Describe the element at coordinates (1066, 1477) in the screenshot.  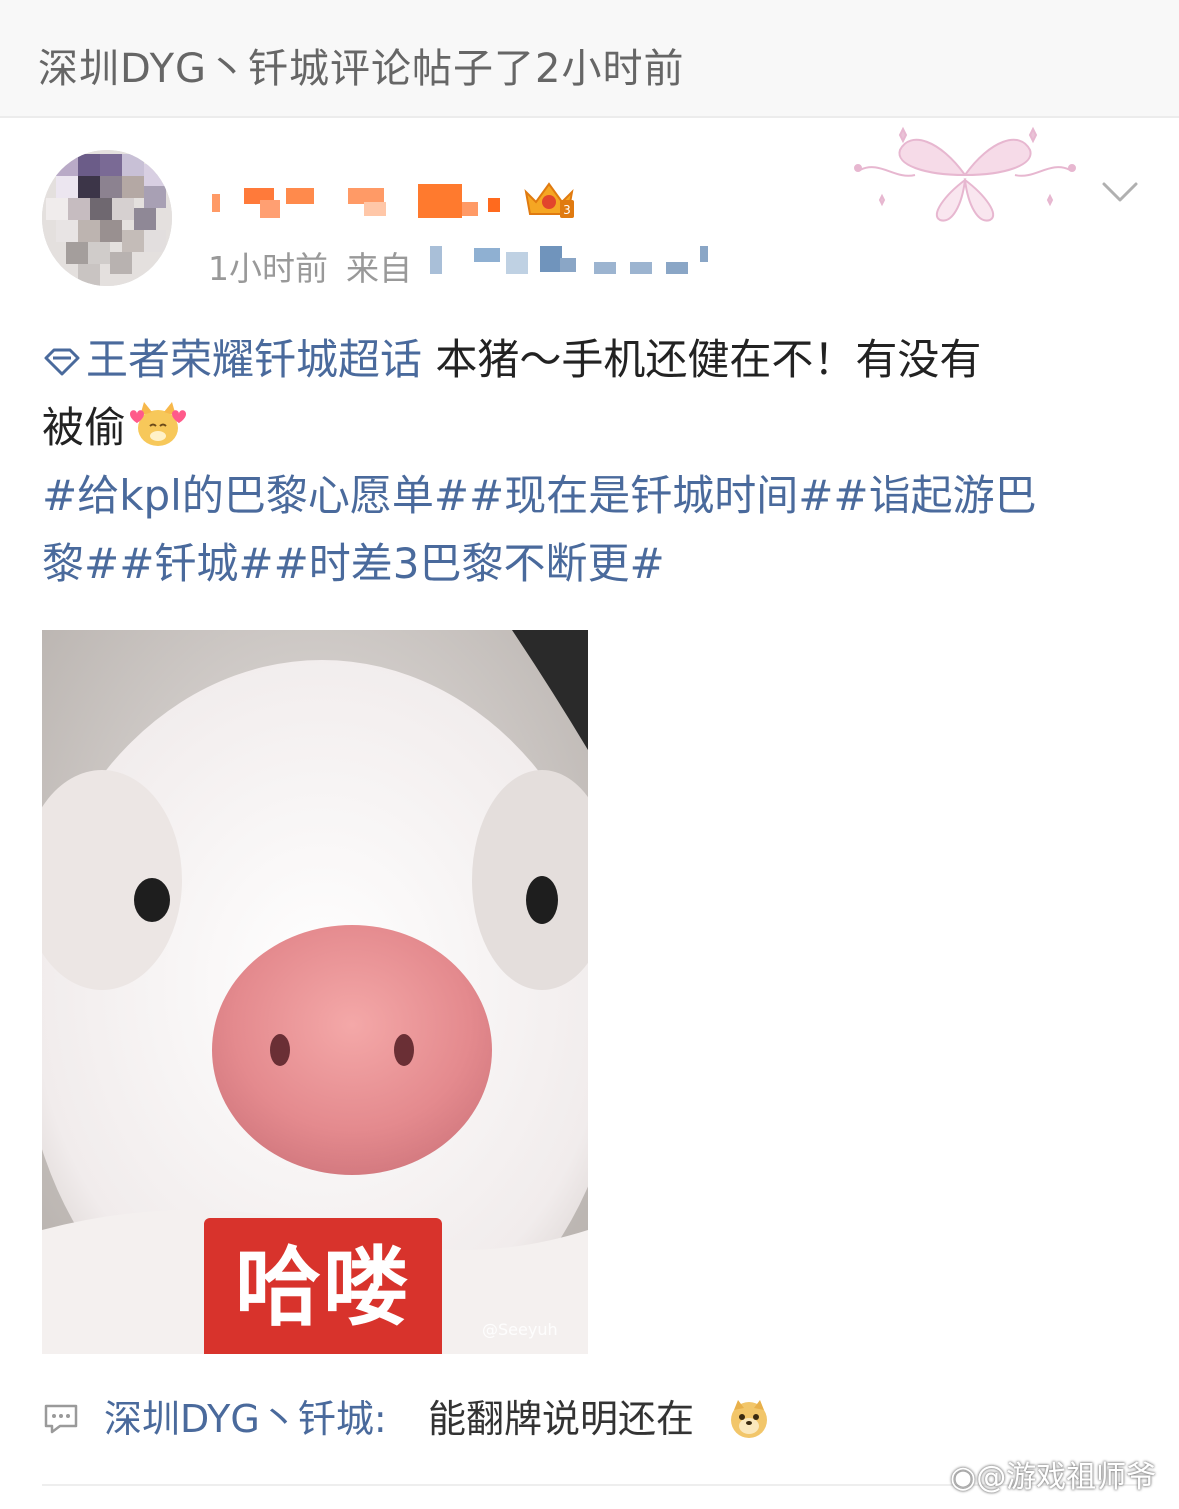
I see `watermark-text: @游戏祖师爷` at that location.